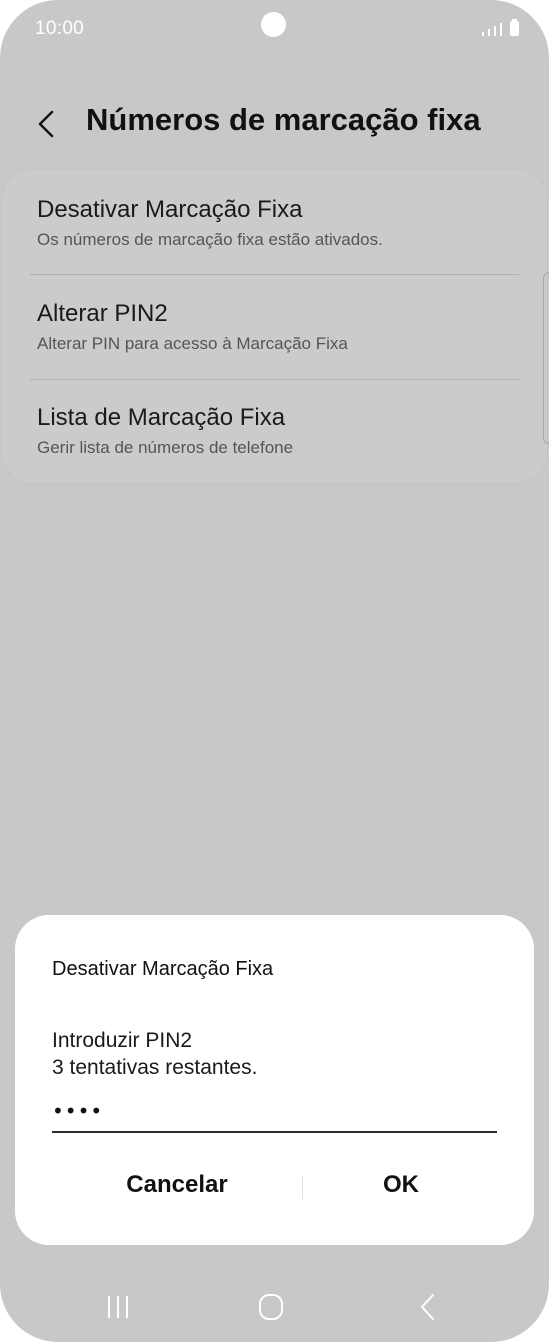 The height and width of the screenshot is (1342, 549). Describe the element at coordinates (177, 1185) in the screenshot. I see `cancel-button: Cancelar` at that location.